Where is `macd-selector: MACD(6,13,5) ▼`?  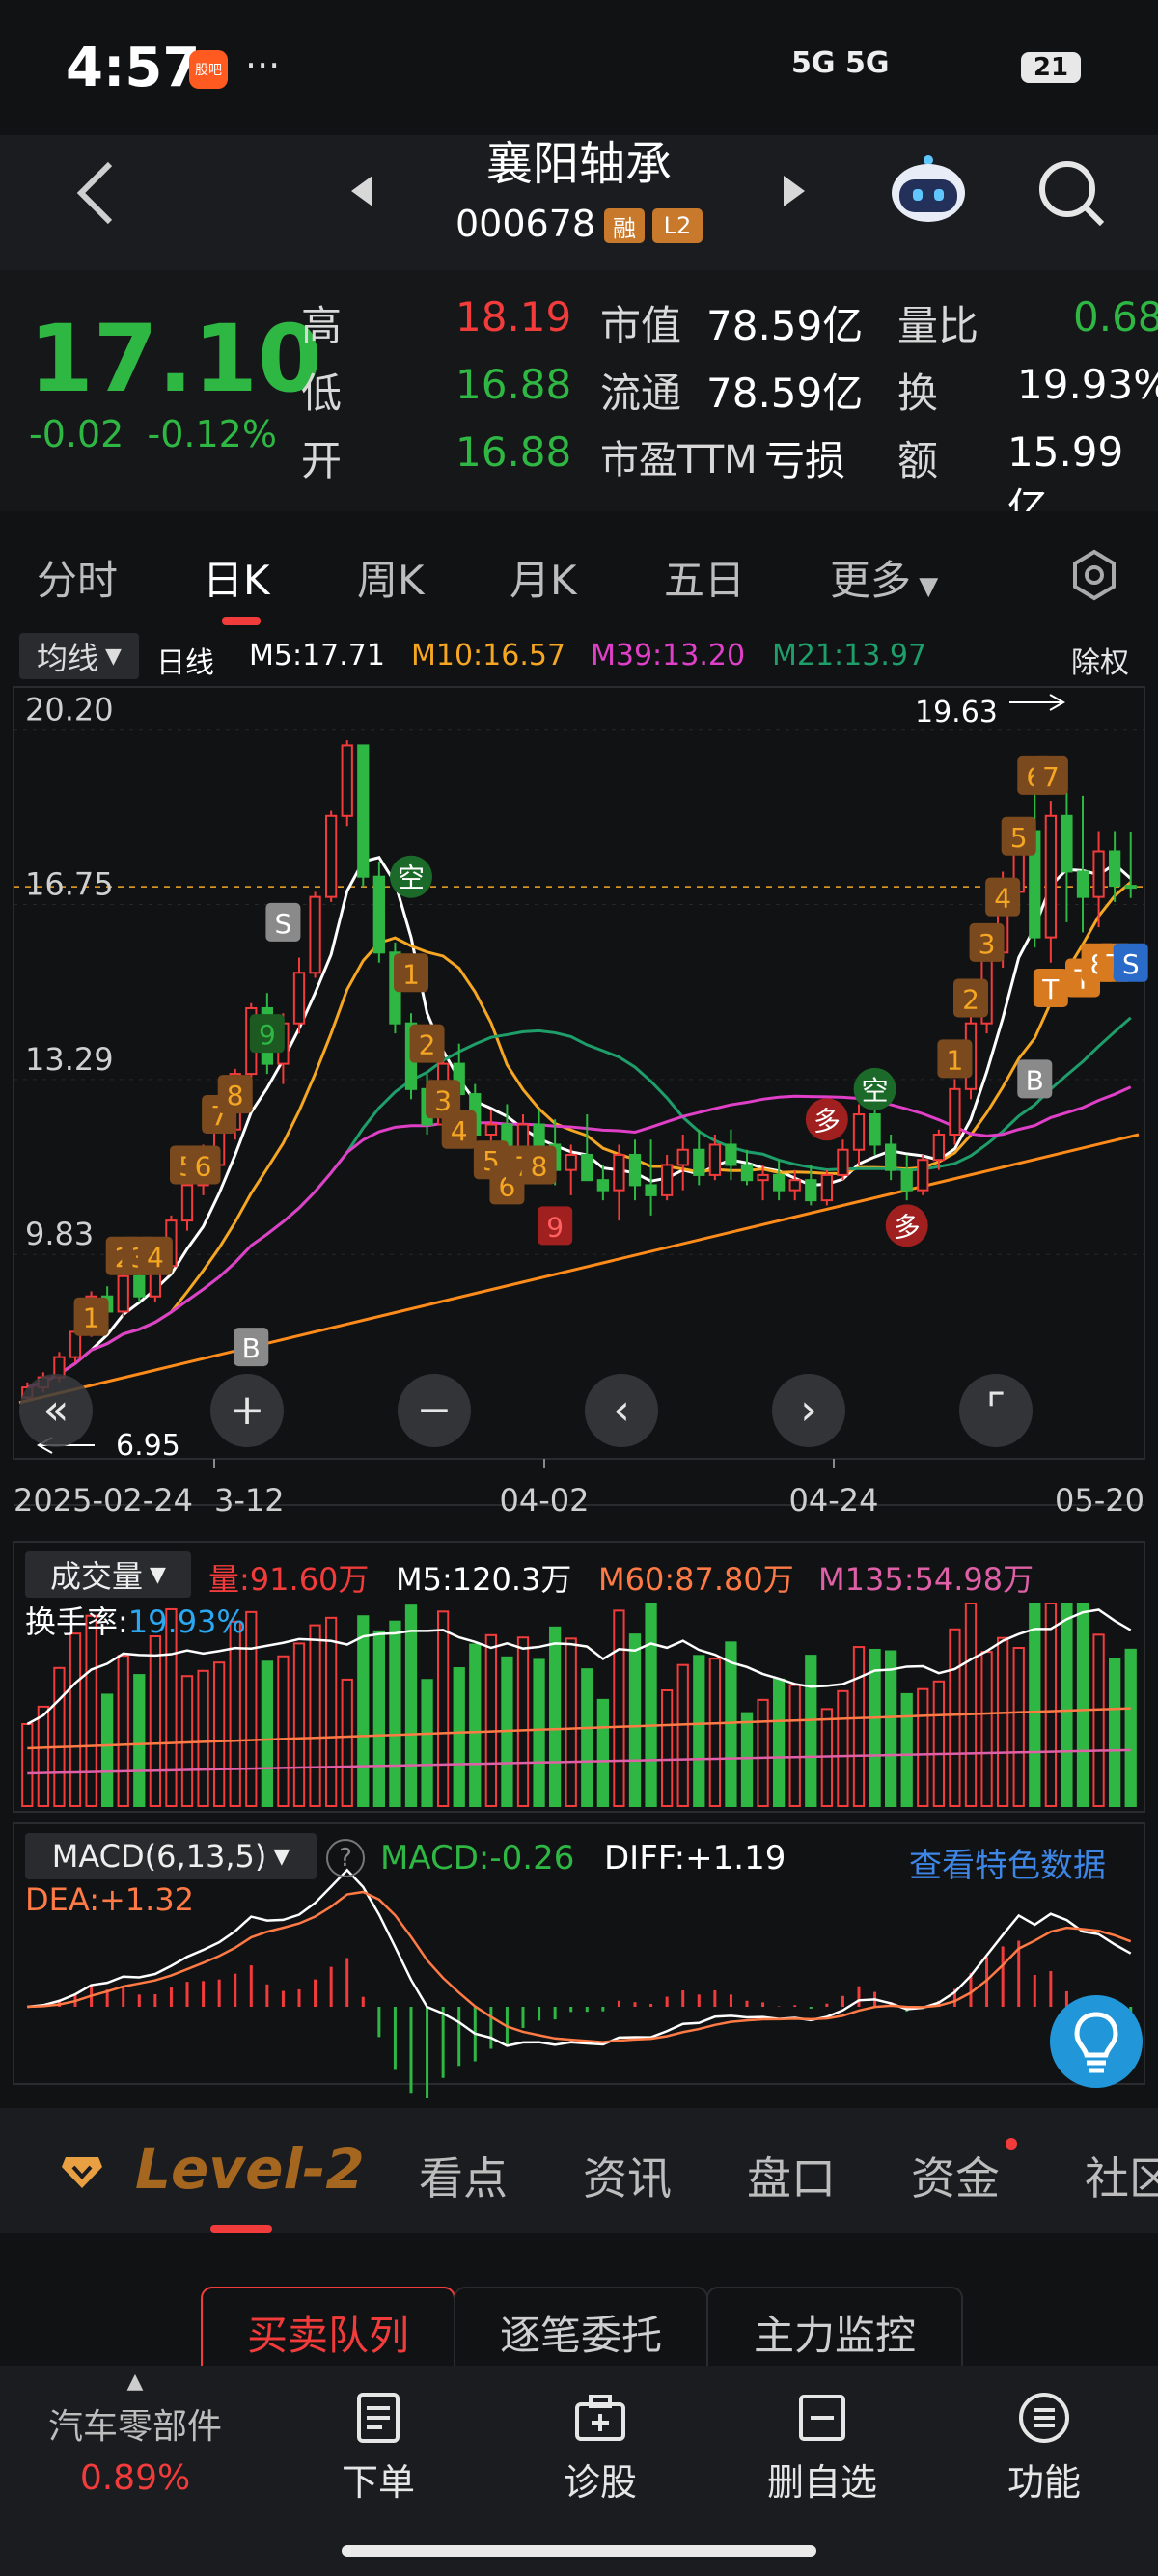
macd-selector: MACD(6,13,5) ▼ is located at coordinates (171, 1856).